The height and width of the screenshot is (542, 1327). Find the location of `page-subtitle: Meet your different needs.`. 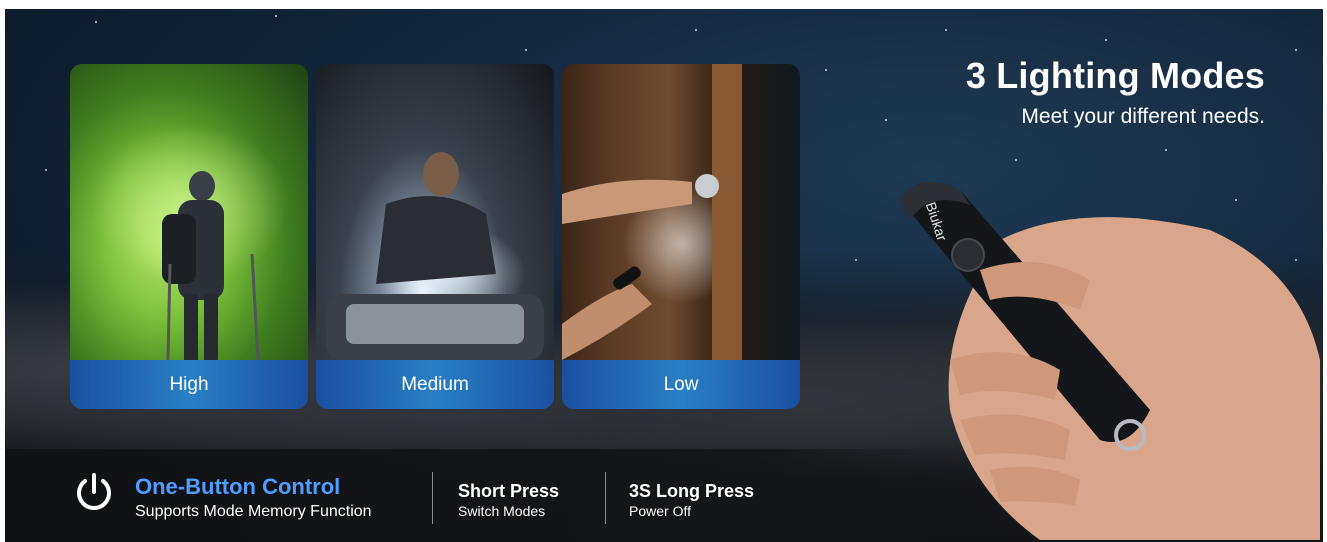

page-subtitle: Meet your different needs. is located at coordinates (1143, 116).